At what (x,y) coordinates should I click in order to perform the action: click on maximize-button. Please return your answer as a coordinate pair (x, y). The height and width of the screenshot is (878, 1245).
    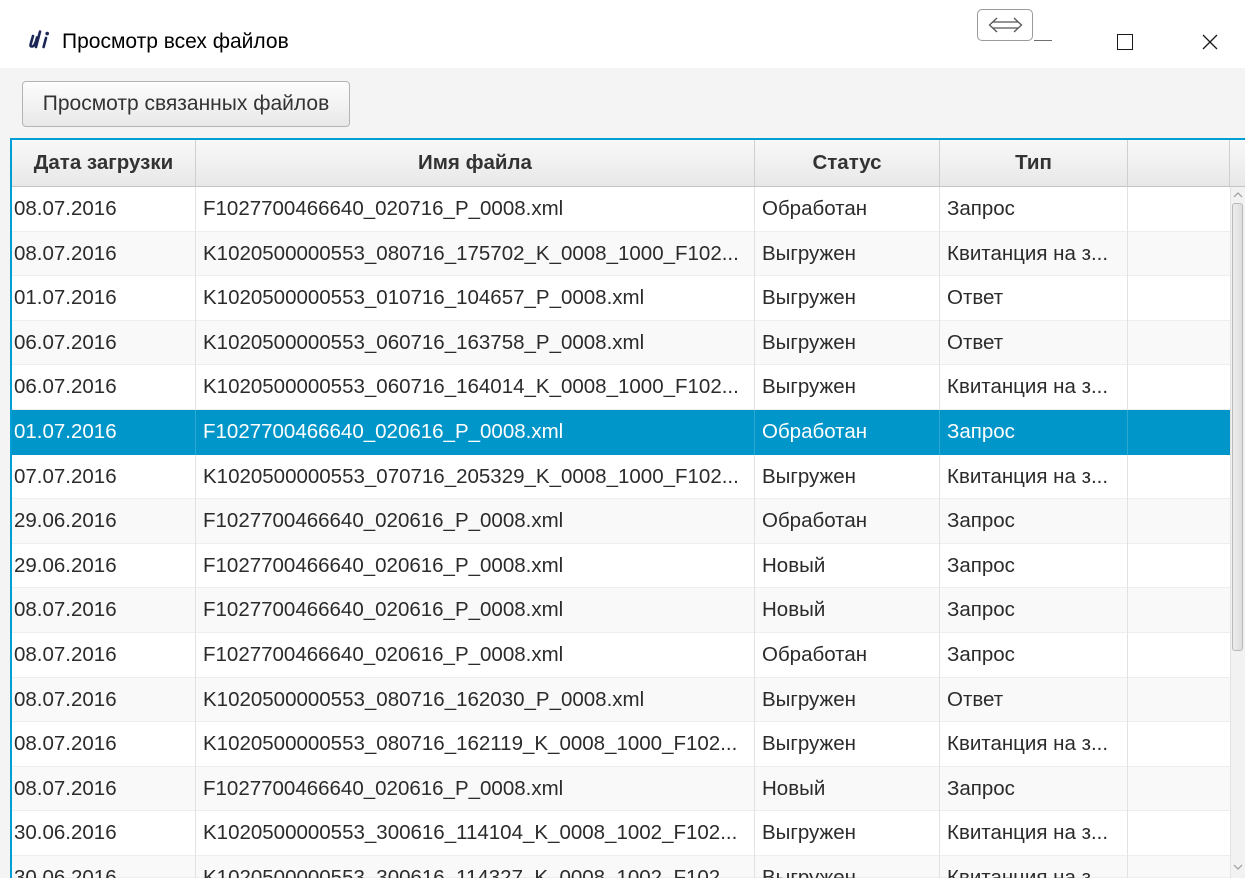
    Looking at the image, I should click on (1125, 34).